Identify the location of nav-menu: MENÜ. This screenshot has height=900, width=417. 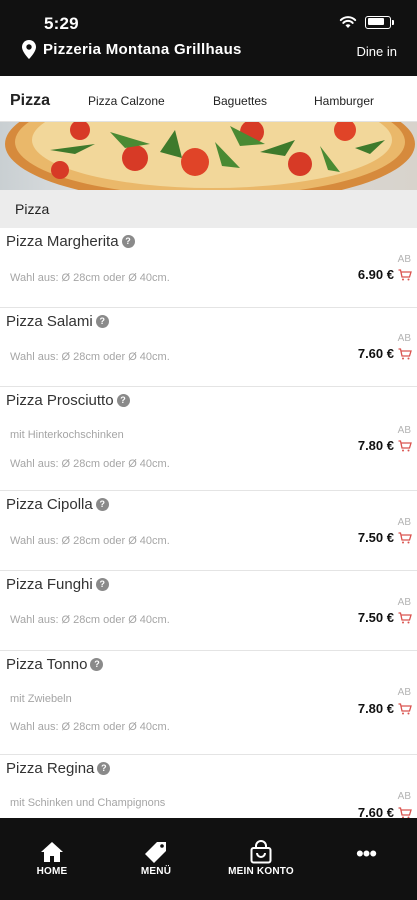
(156, 859).